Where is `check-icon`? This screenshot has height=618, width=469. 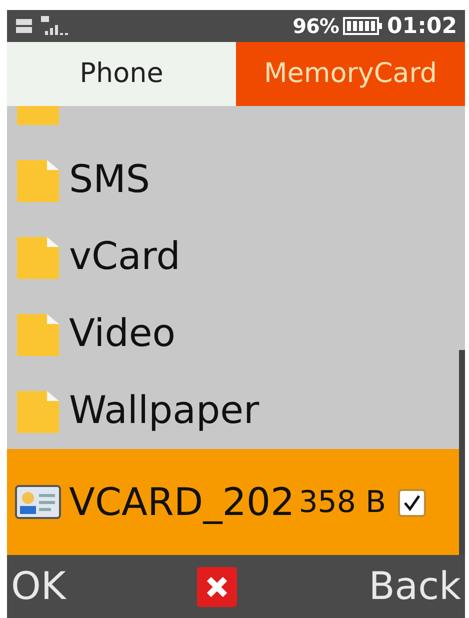
check-icon is located at coordinates (412, 502).